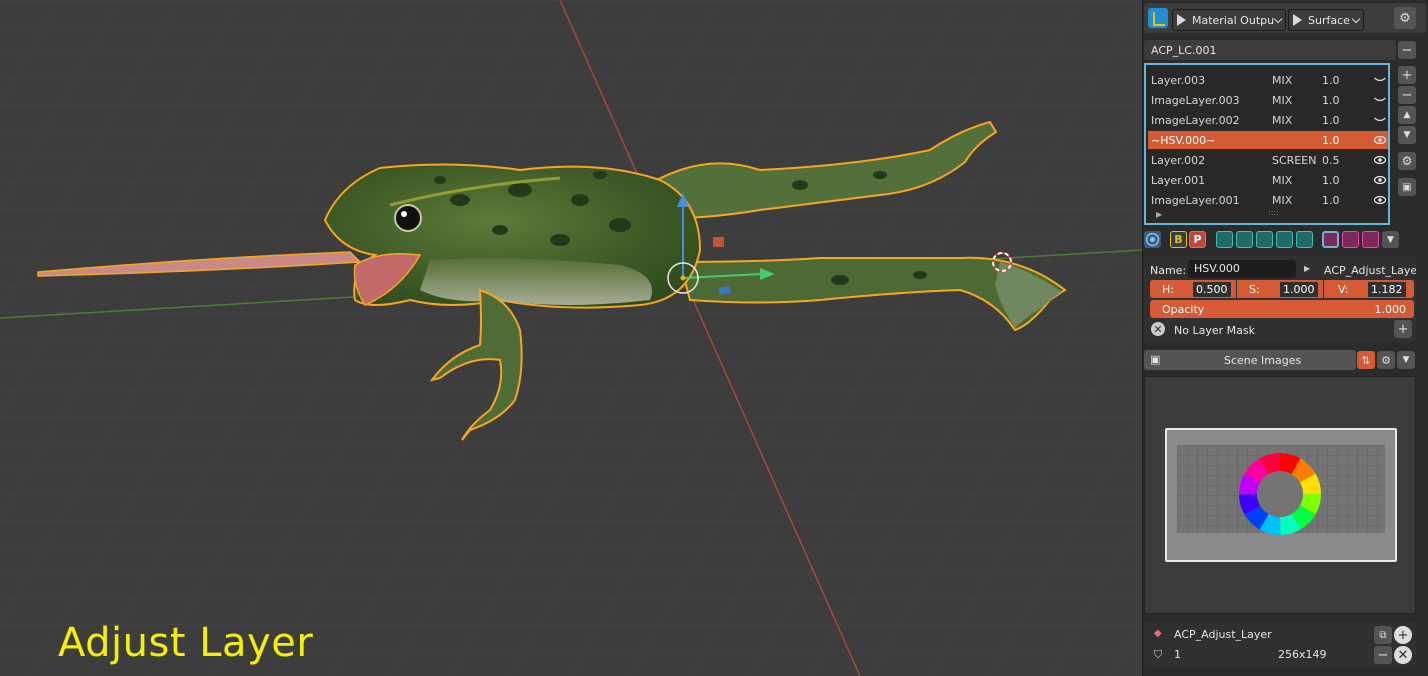  I want to click on unlink-image-button: −, so click(1383, 655).